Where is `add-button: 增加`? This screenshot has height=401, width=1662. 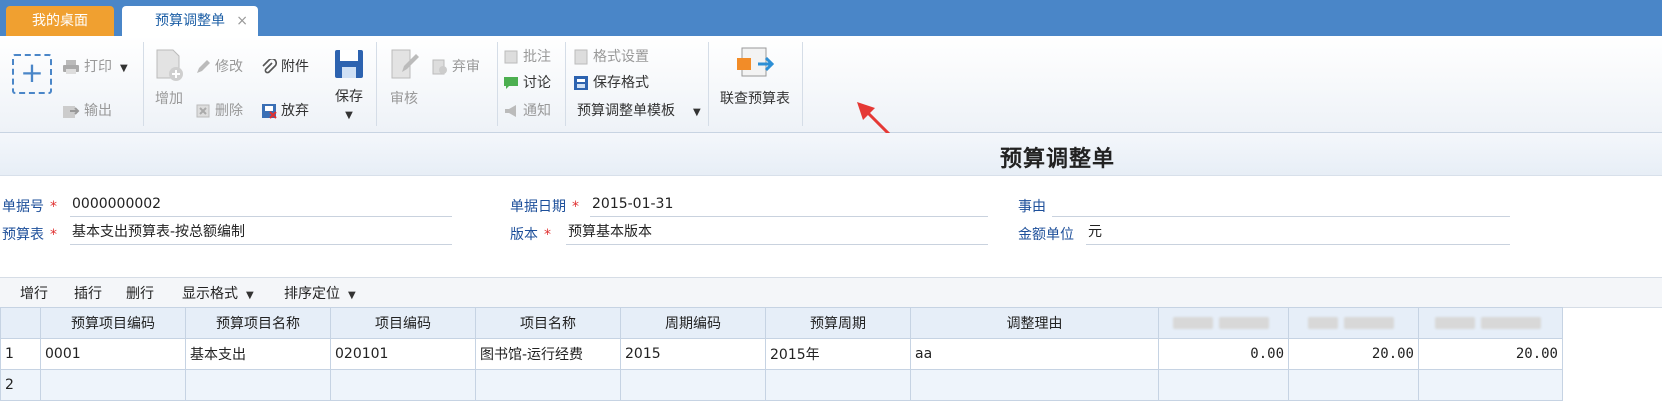 add-button: 增加 is located at coordinates (169, 78).